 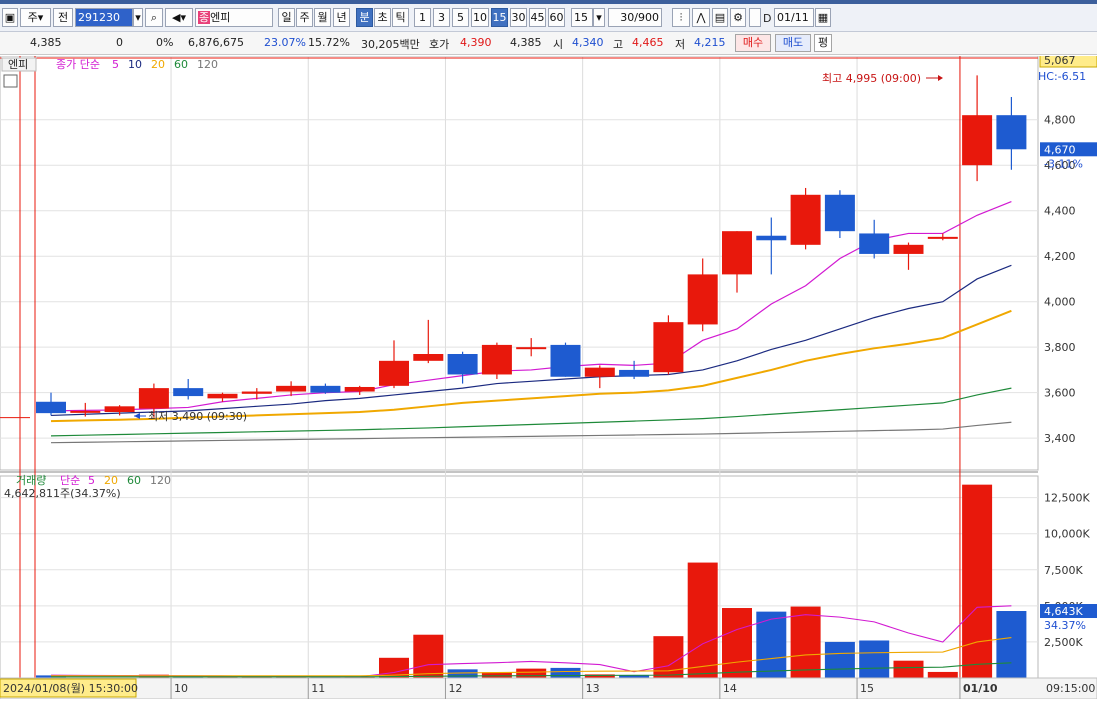 I want to click on count-max: /900, so click(x=646, y=17).